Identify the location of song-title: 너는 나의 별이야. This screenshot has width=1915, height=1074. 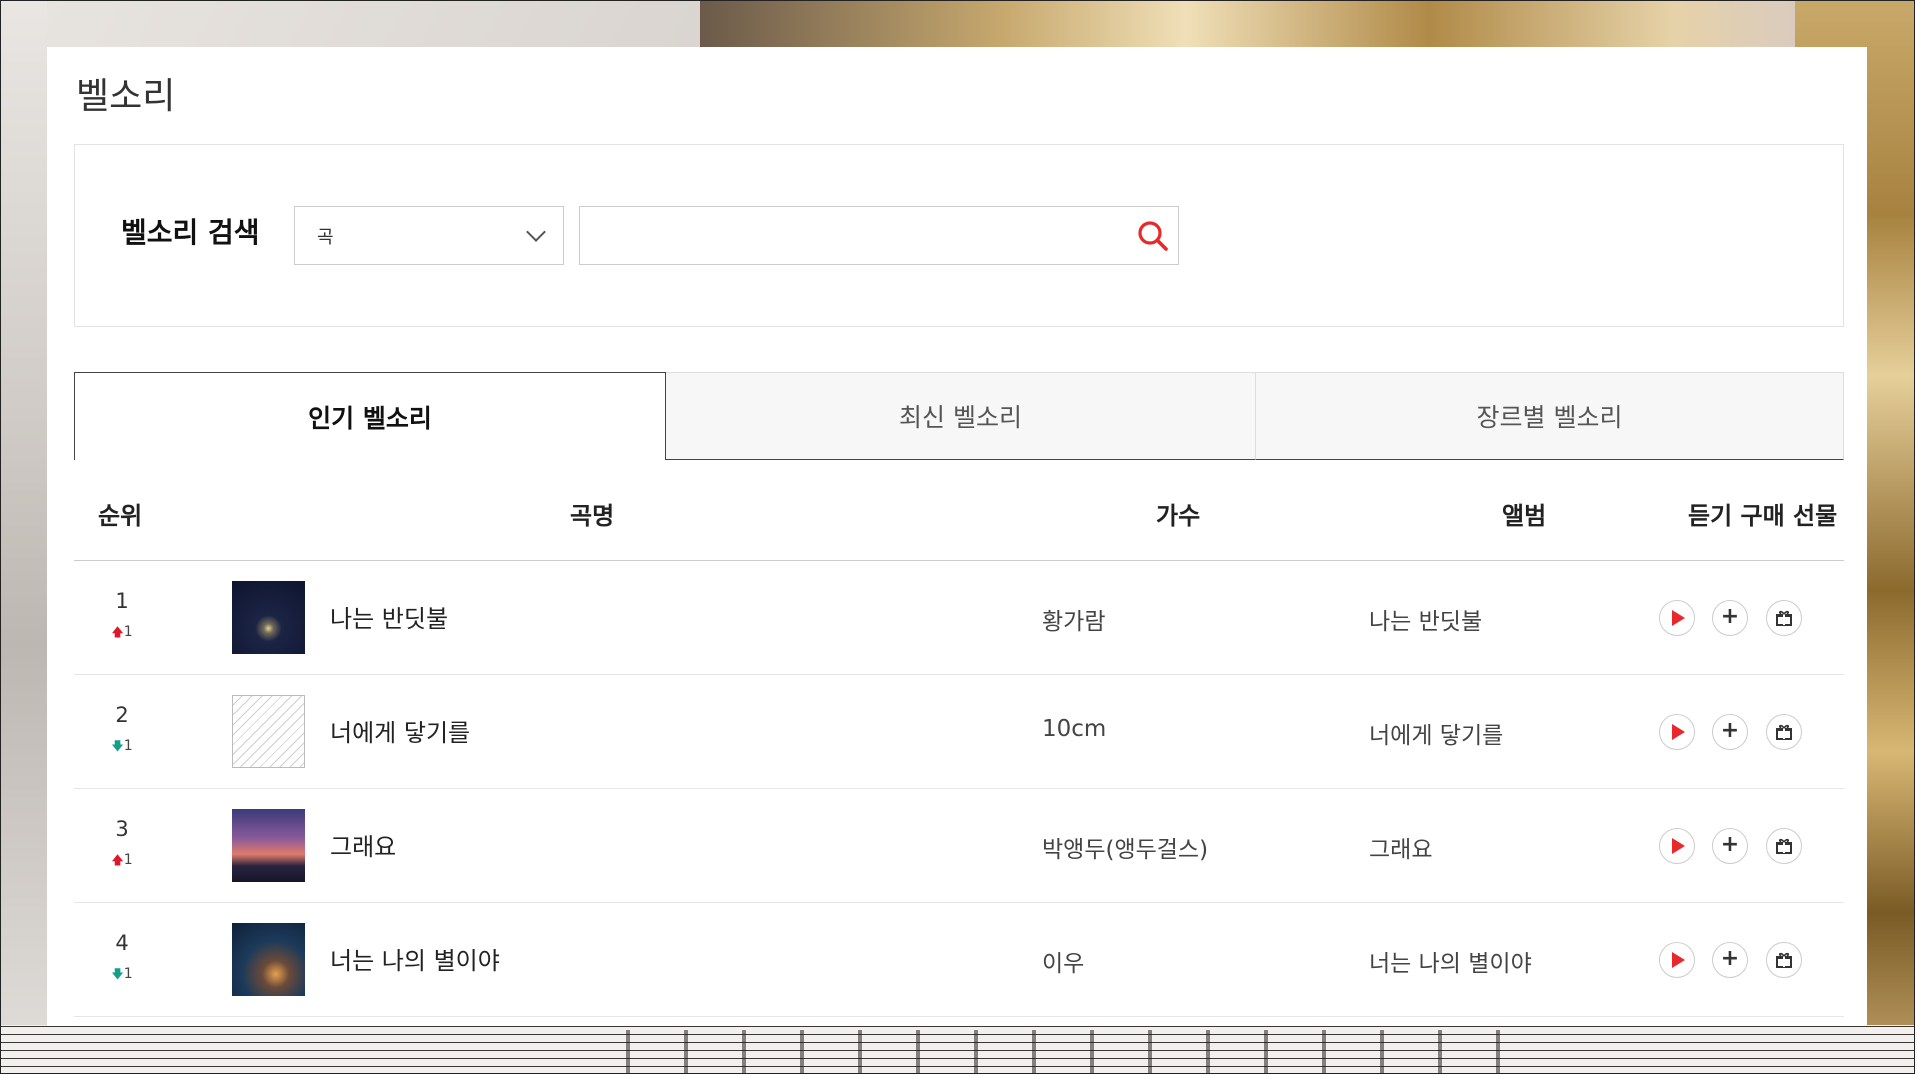
(415, 958).